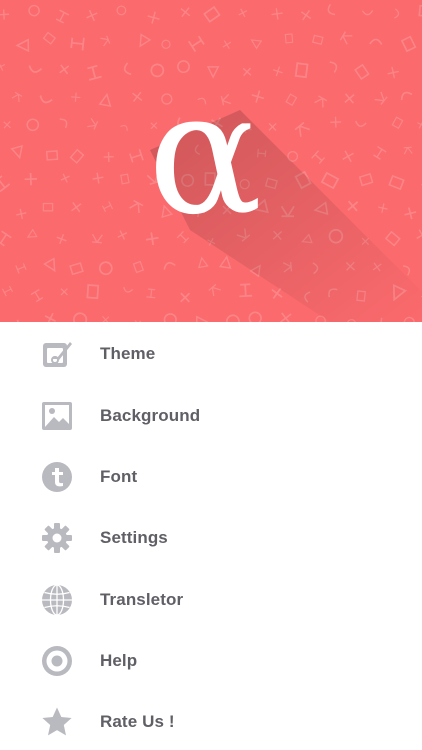 This screenshot has width=422, height=750. Describe the element at coordinates (57, 600) in the screenshot. I see `globe-icon` at that location.